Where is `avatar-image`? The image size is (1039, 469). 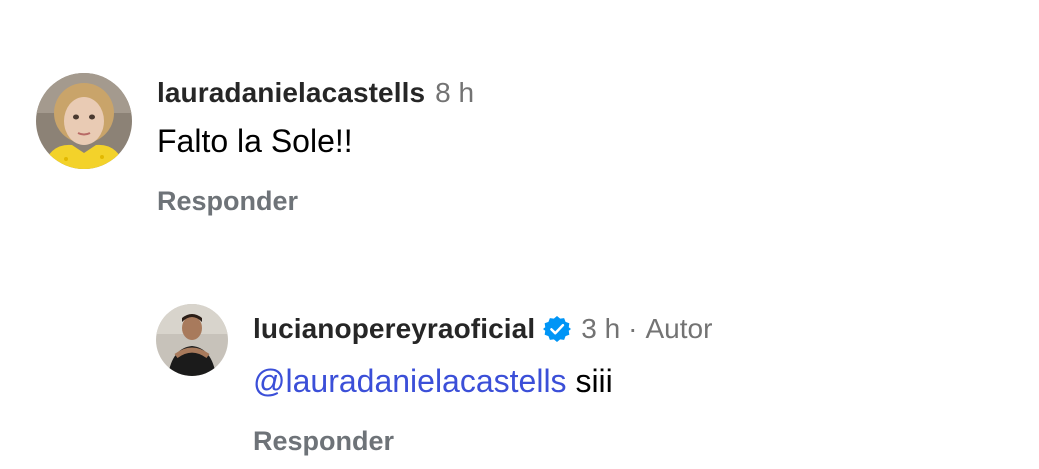
avatar-image is located at coordinates (84, 121).